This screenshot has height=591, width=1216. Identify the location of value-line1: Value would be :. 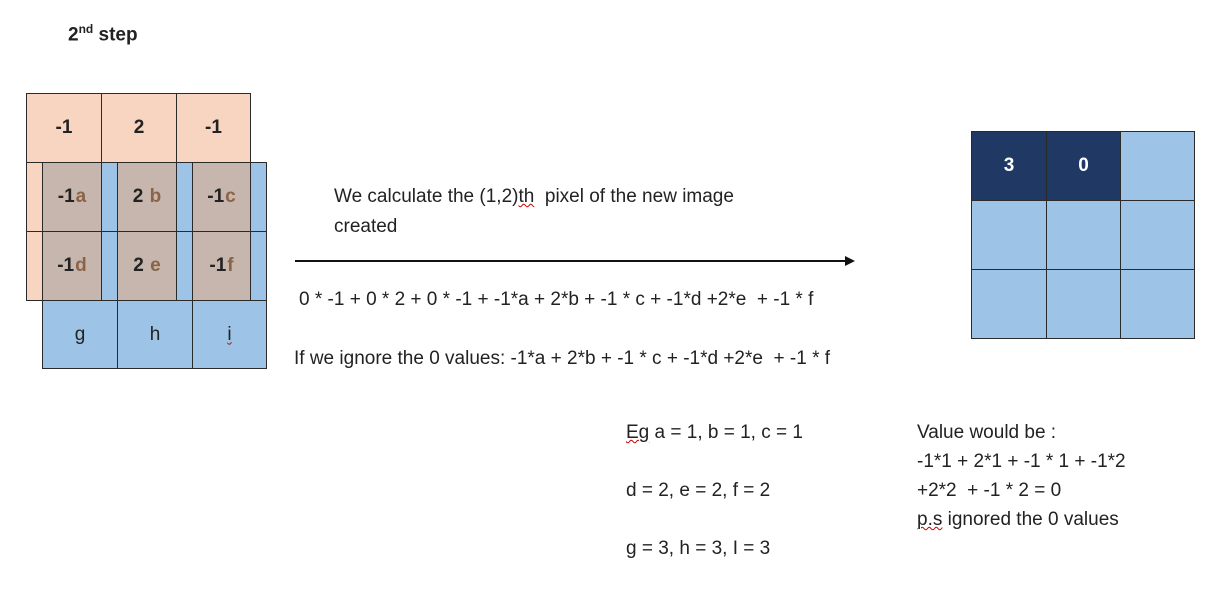
(987, 432).